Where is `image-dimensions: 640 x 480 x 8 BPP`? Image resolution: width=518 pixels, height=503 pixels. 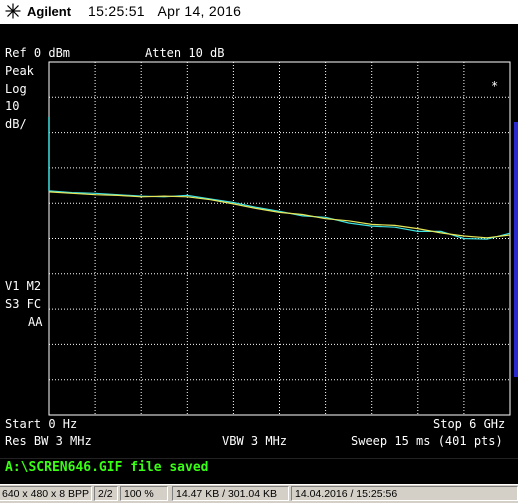 image-dimensions: 640 x 480 x 8 BPP is located at coordinates (46, 493).